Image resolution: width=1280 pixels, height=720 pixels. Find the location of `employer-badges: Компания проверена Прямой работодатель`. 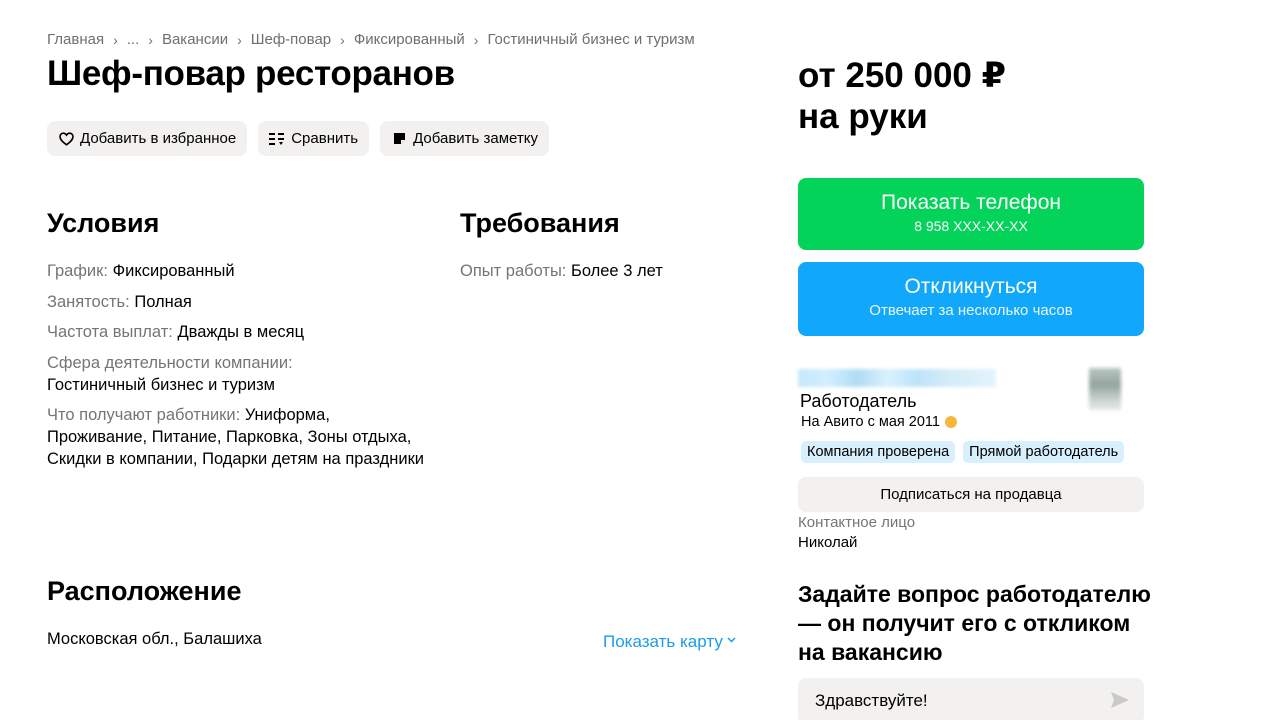

employer-badges: Компания проверена Прямой работодатель is located at coordinates (963, 452).